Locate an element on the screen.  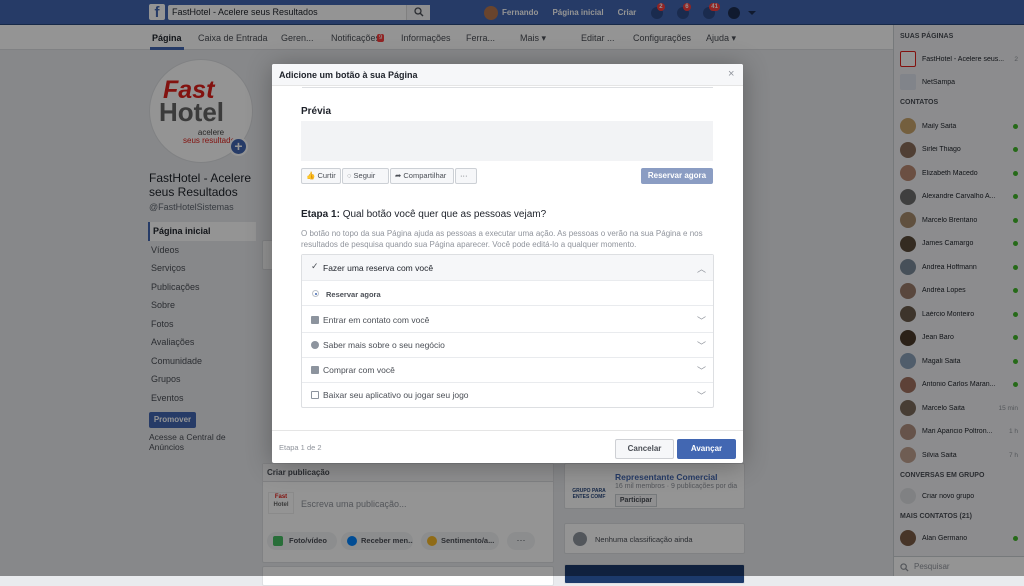
preview-cover is located at coordinates (507, 141).